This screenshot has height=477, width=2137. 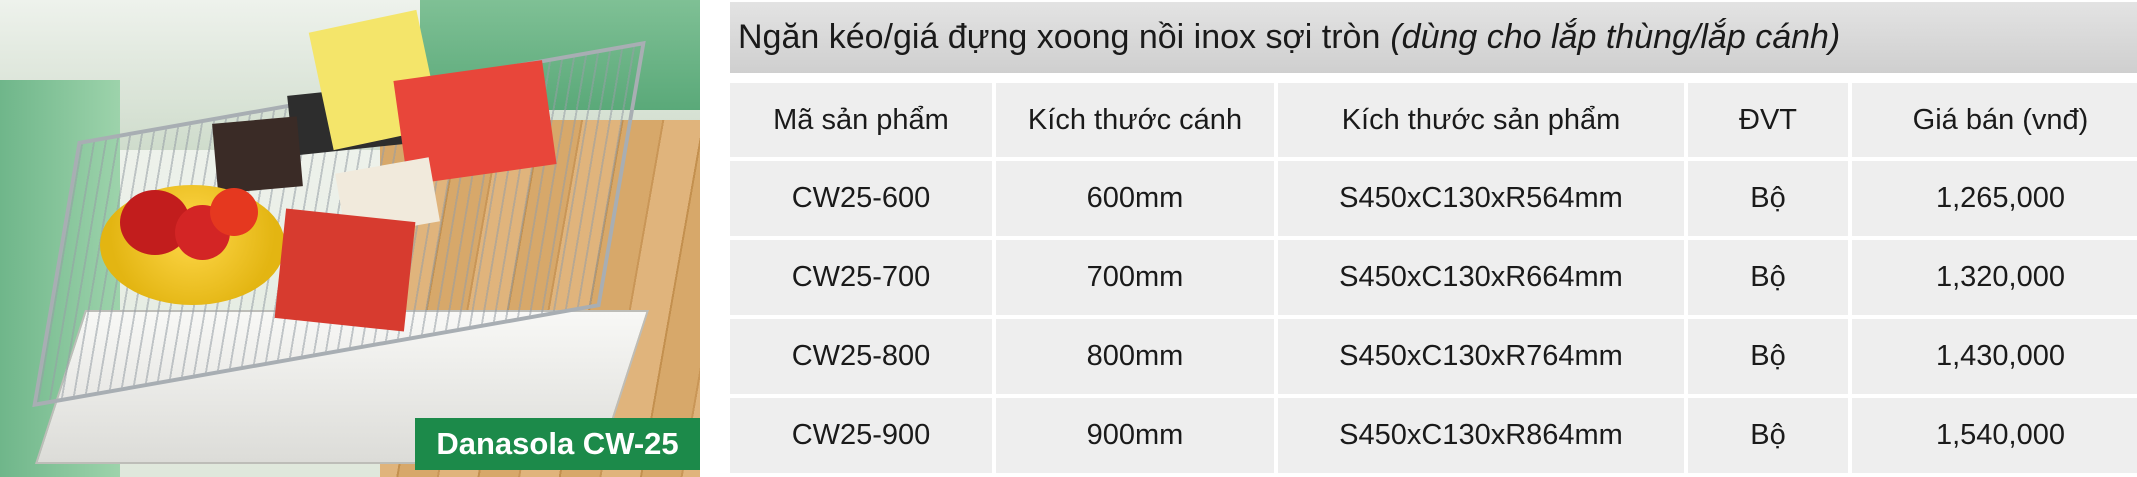 What do you see at coordinates (861, 277) in the screenshot?
I see `cell-product-code: CW25-700` at bounding box center [861, 277].